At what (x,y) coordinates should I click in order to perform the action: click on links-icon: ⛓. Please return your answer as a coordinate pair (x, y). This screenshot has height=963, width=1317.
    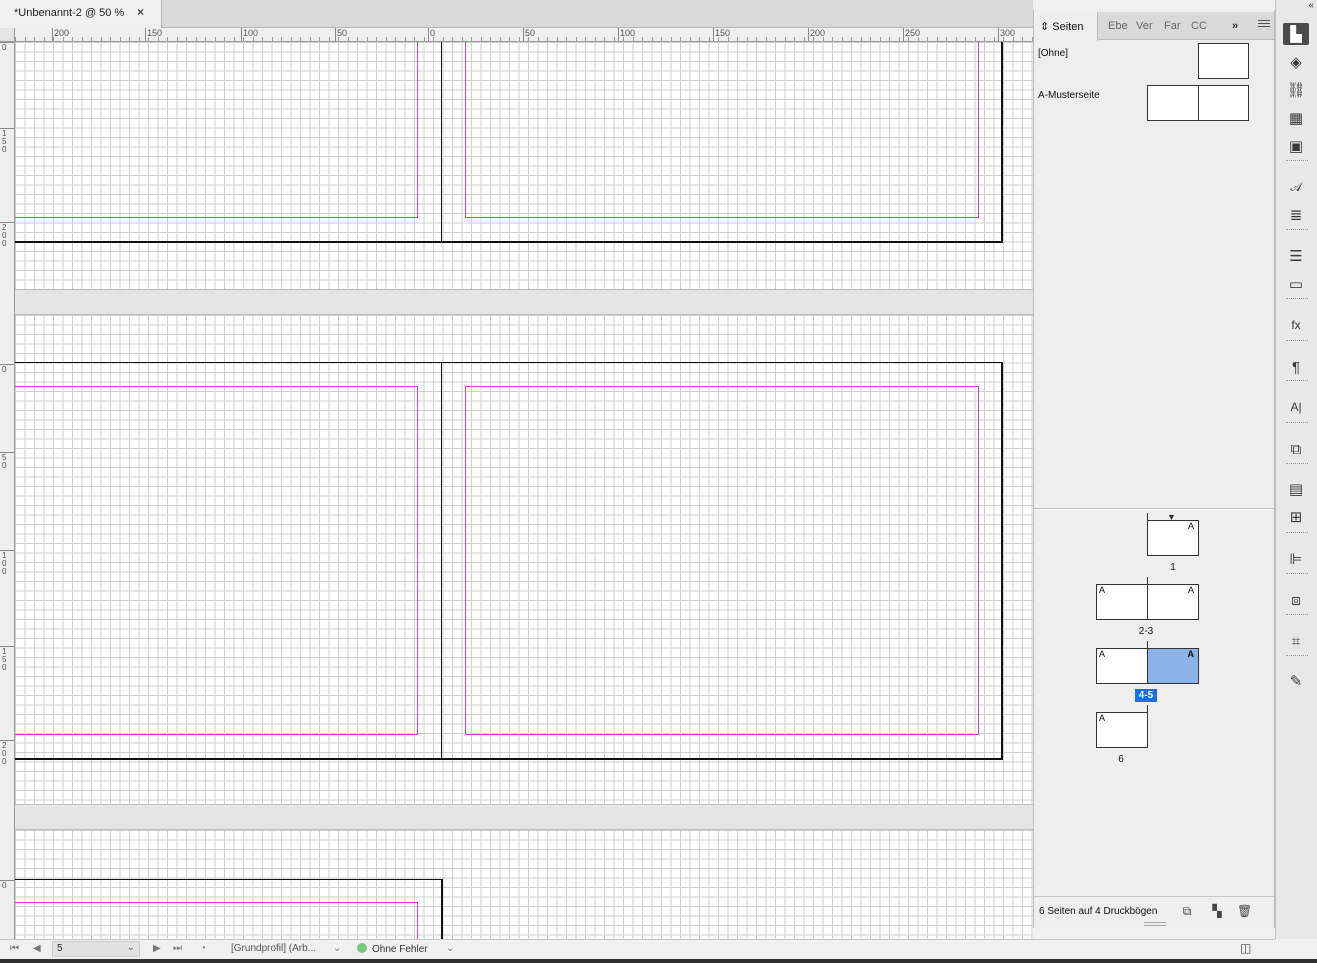
    Looking at the image, I should click on (1296, 90).